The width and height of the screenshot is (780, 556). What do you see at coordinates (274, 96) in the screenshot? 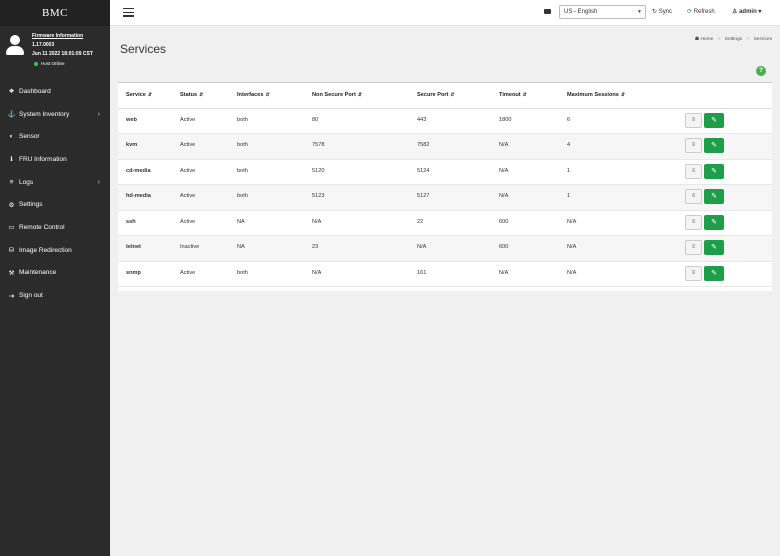
I see `column-header-interfaces: Interfaces ⇵` at bounding box center [274, 96].